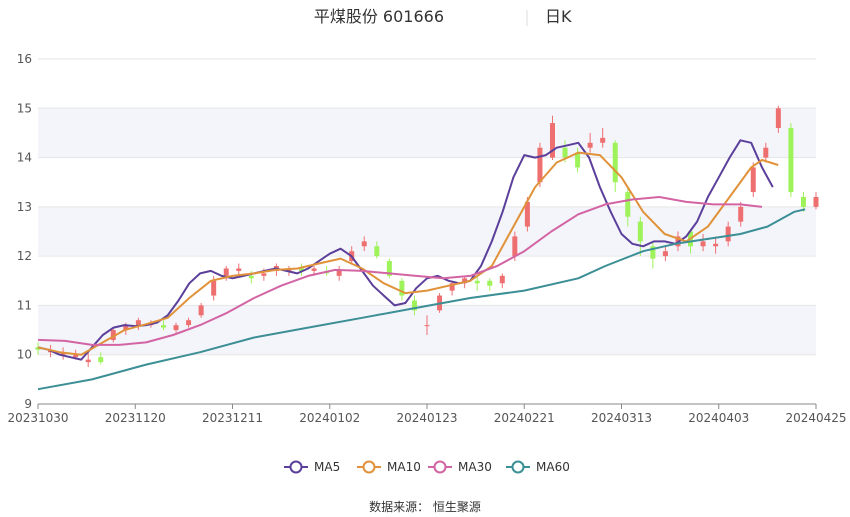 The image size is (850, 517). What do you see at coordinates (24, 158) in the screenshot?
I see `y-tick-label: 14` at bounding box center [24, 158].